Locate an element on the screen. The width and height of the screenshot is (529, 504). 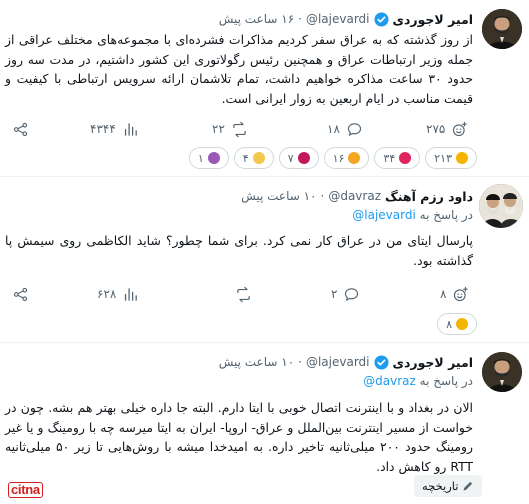
reaction-chip-rose: ۷ is located at coordinates (298, 158).